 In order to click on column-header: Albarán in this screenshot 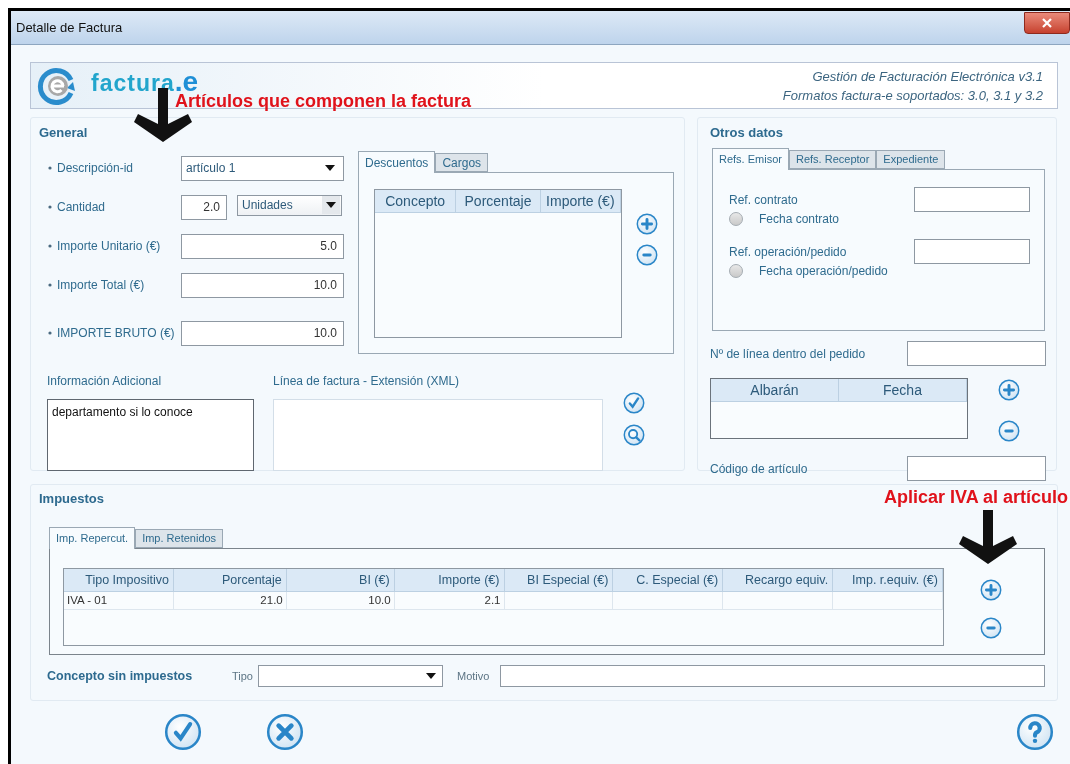, I will do `click(775, 390)`.